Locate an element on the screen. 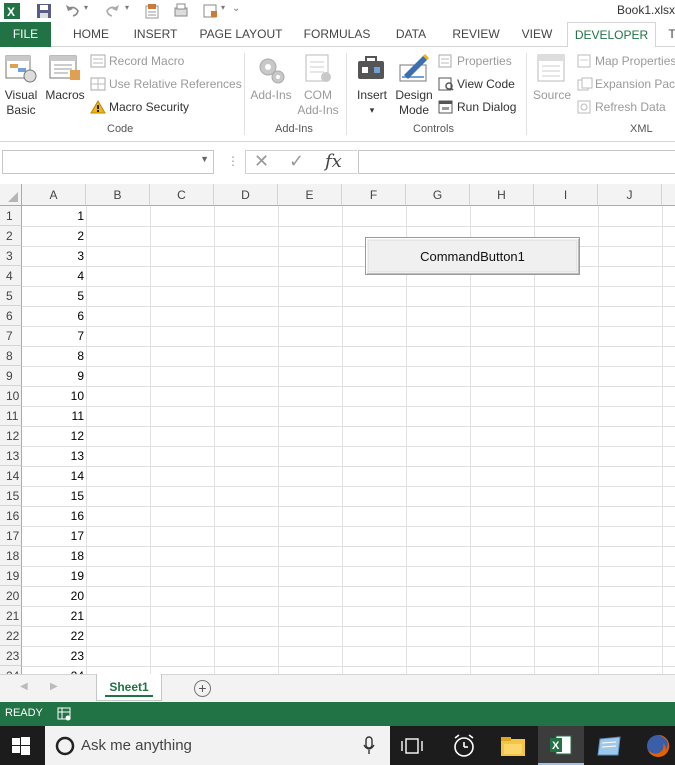  cortana-search-box: Ask me anything is located at coordinates (217, 745).